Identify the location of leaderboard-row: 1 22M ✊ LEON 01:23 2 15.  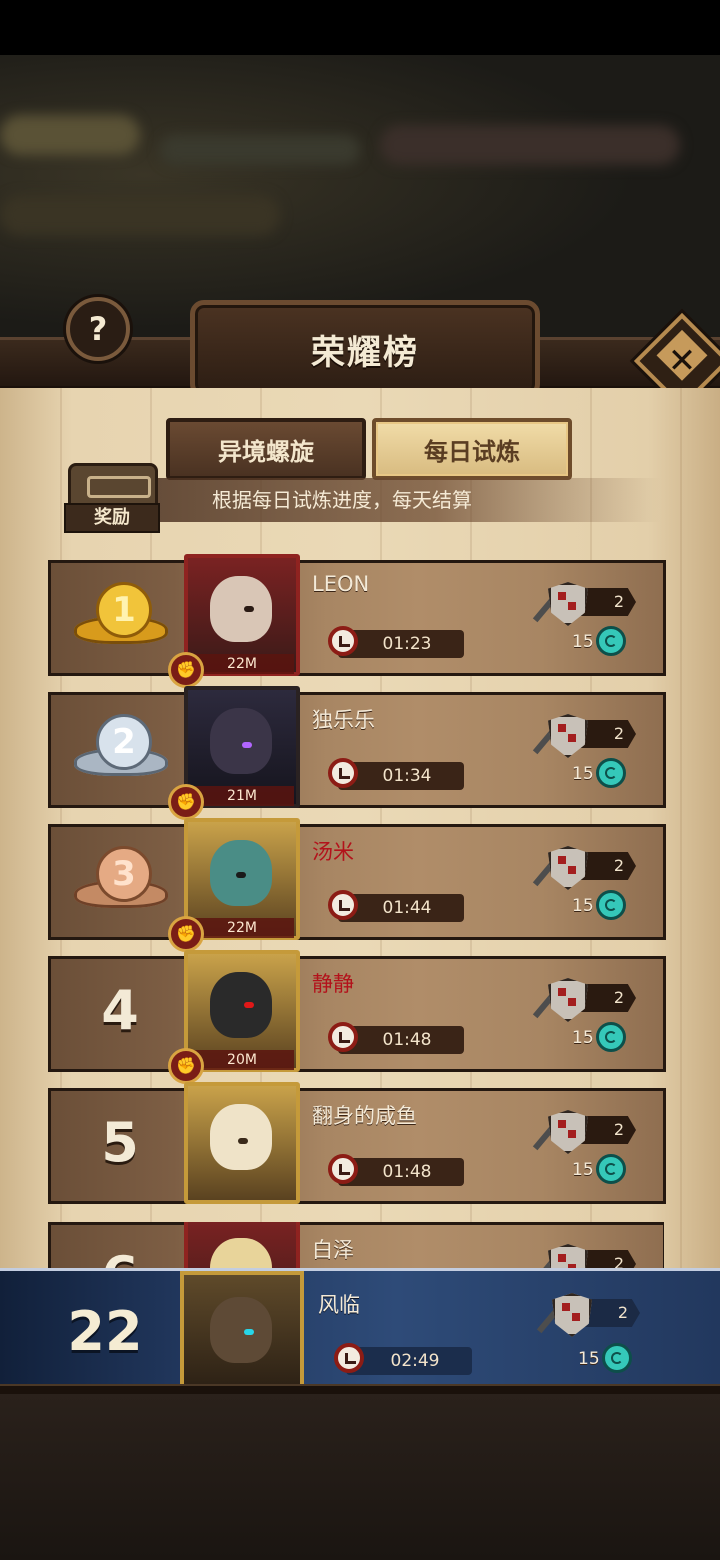
(357, 621).